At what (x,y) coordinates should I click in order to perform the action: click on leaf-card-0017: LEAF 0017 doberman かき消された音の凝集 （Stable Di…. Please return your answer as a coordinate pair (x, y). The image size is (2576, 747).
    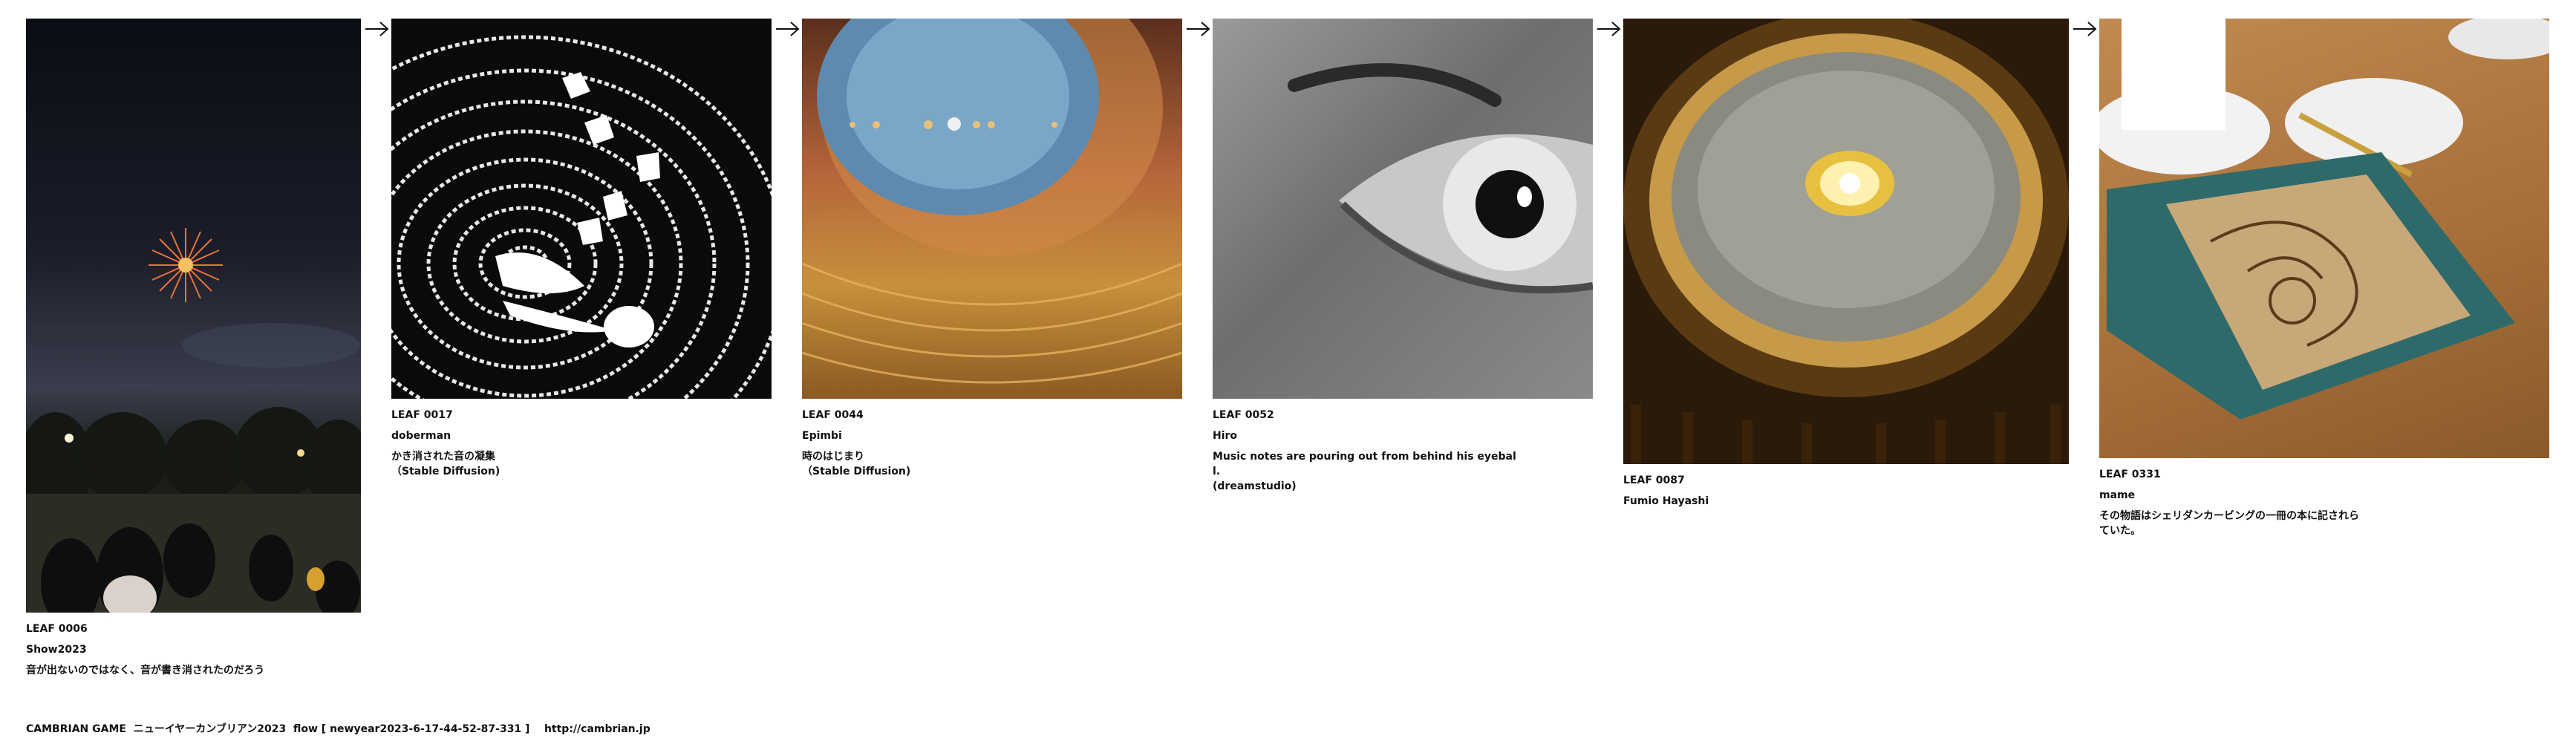
    Looking at the image, I should click on (581, 249).